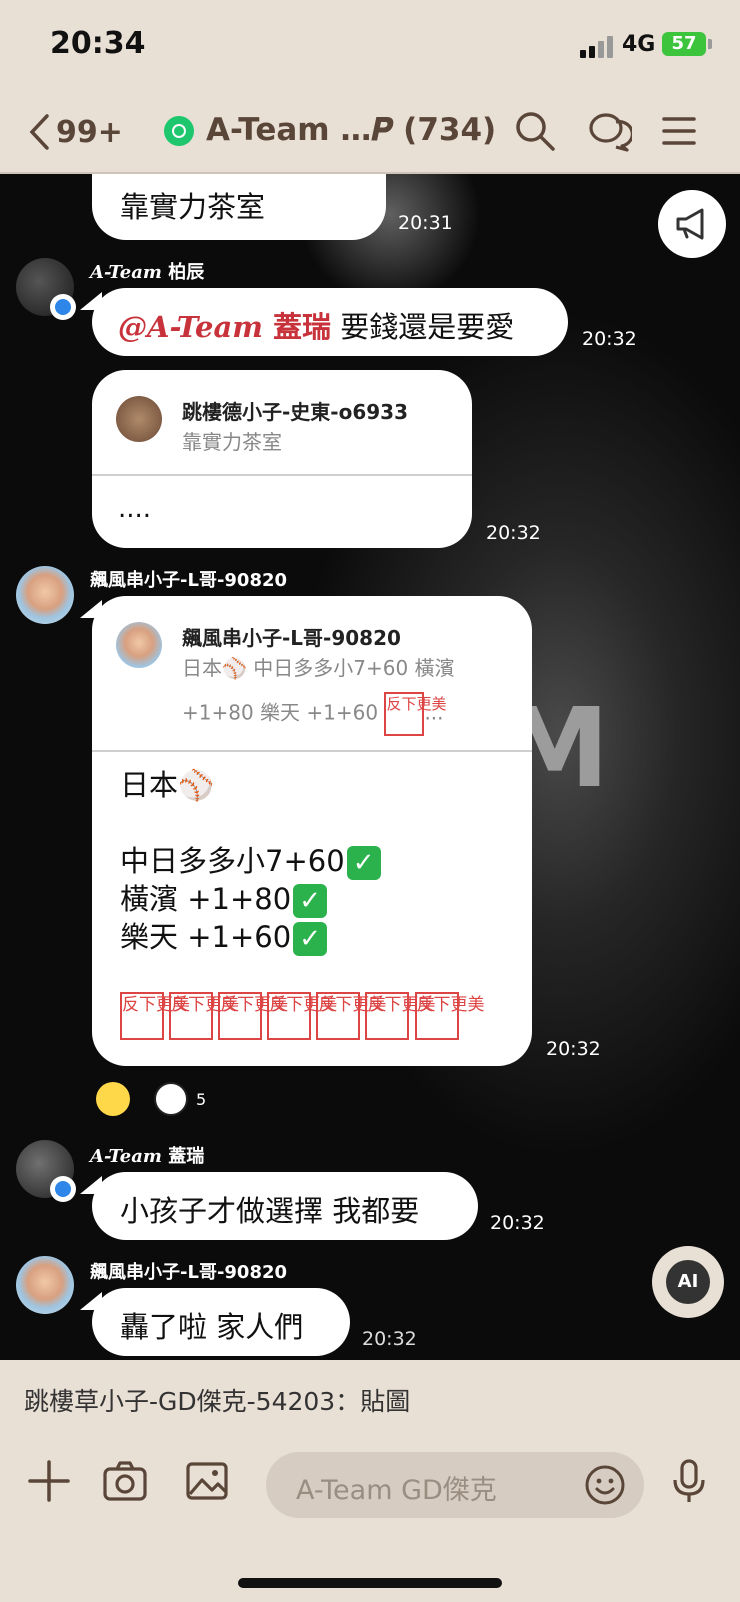 The height and width of the screenshot is (1602, 740). I want to click on stamp-row: 反下更美 反下更美 反下更美 反下更美 反下更美 反下更美 反下更美, so click(302, 1016).